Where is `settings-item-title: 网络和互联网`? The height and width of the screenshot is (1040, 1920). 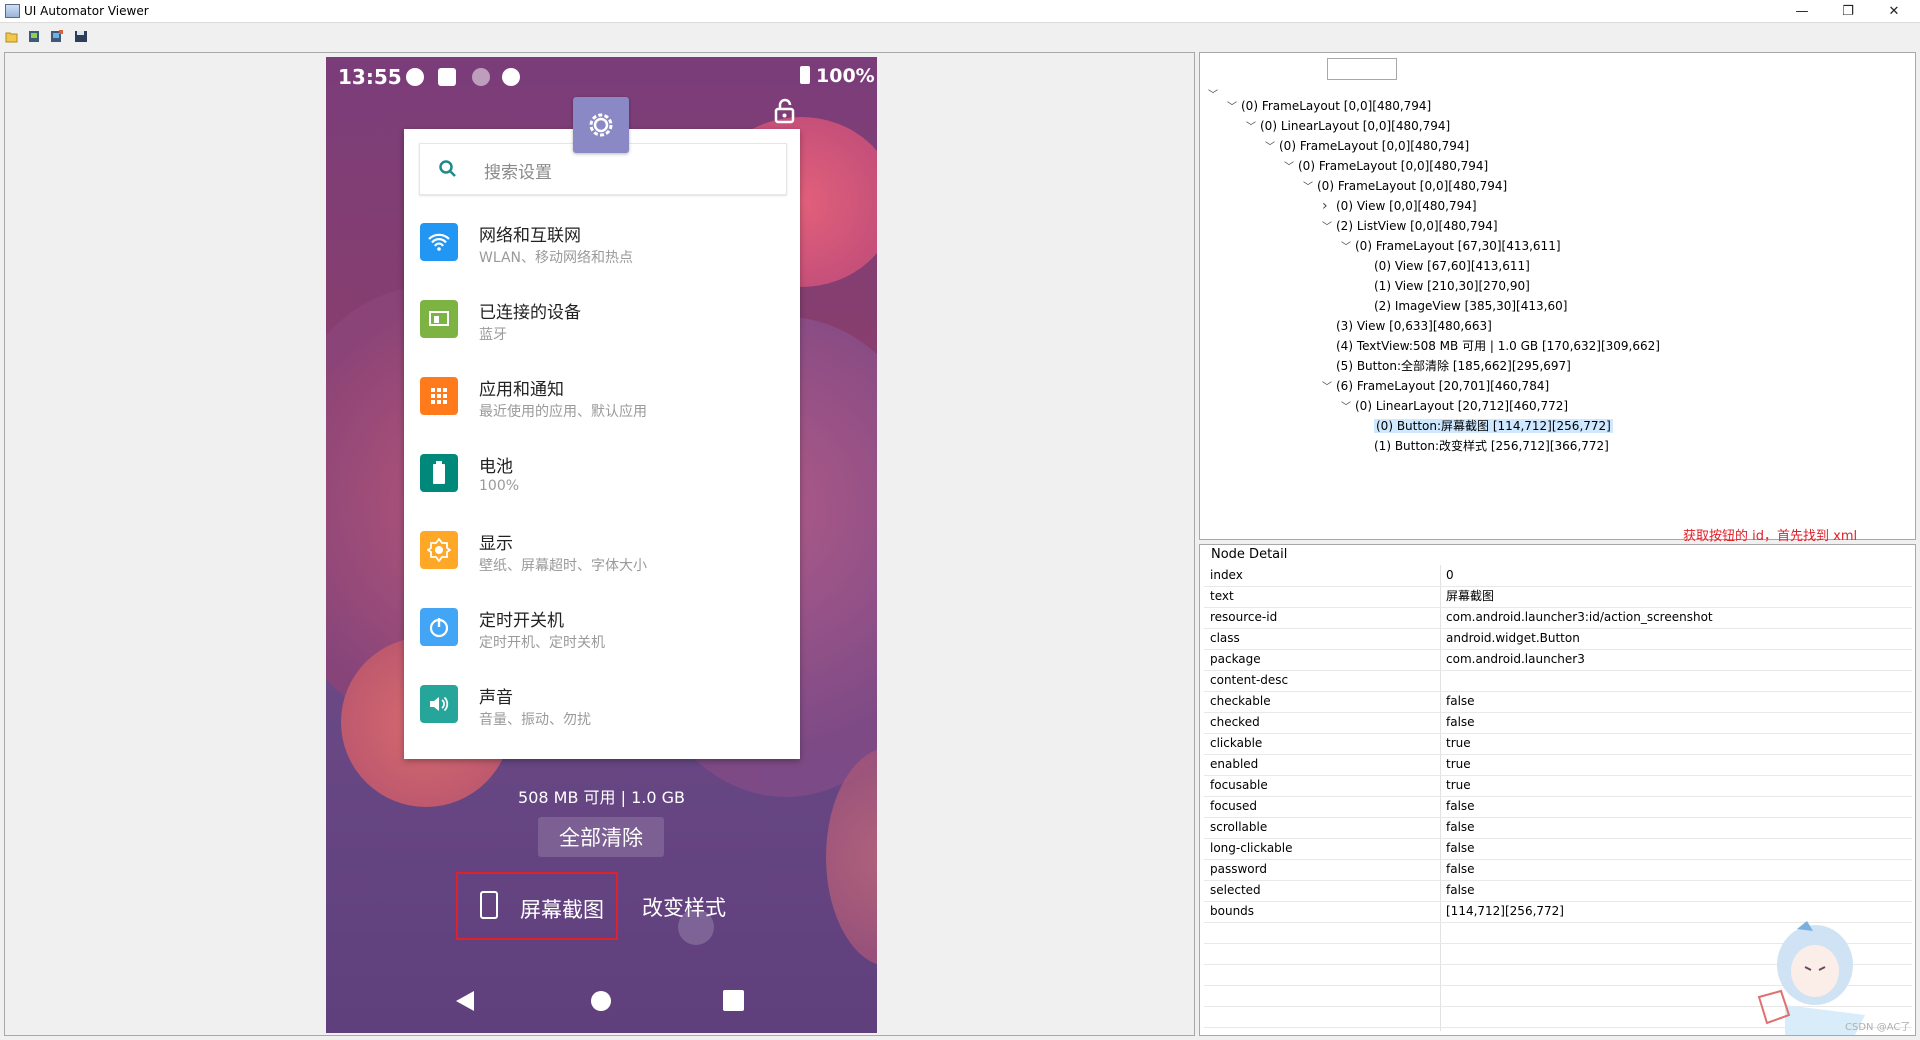 settings-item-title: 网络和互联网 is located at coordinates (530, 236).